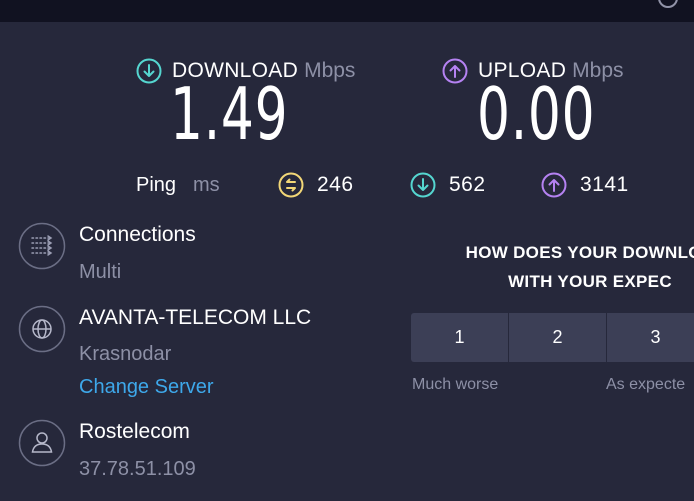  What do you see at coordinates (335, 184) in the screenshot?
I see `ping-idle-value: 246` at bounding box center [335, 184].